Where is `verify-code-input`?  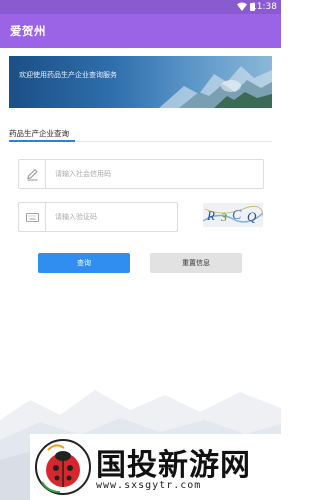 verify-code-input is located at coordinates (114, 217).